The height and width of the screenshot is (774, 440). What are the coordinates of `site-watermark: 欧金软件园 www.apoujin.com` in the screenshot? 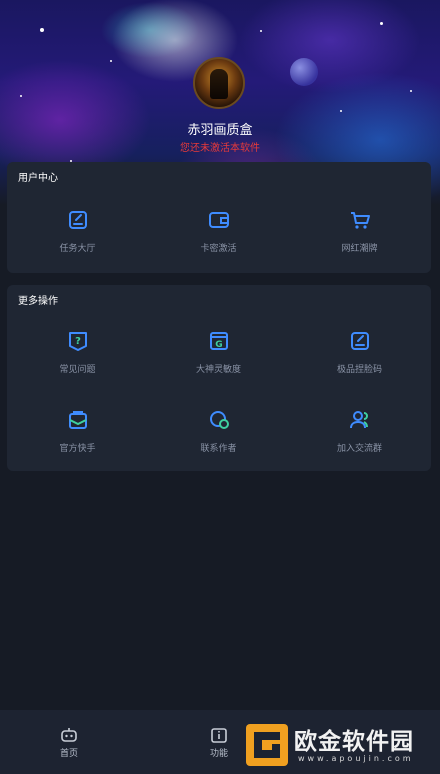 It's located at (342, 747).